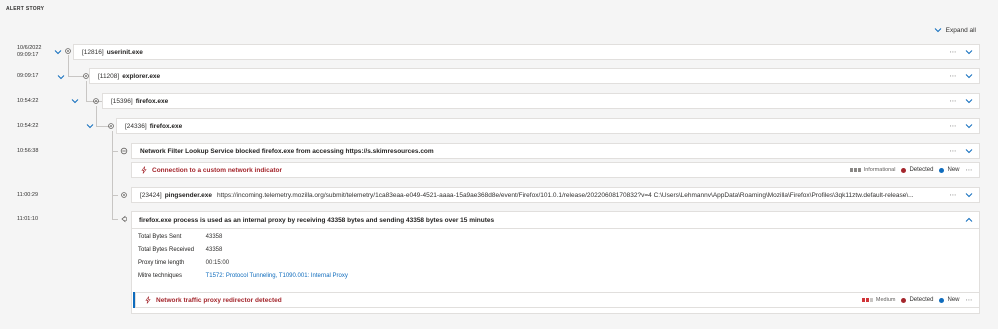 The image size is (998, 329). What do you see at coordinates (938, 30) in the screenshot?
I see `chevron-down-icon` at bounding box center [938, 30].